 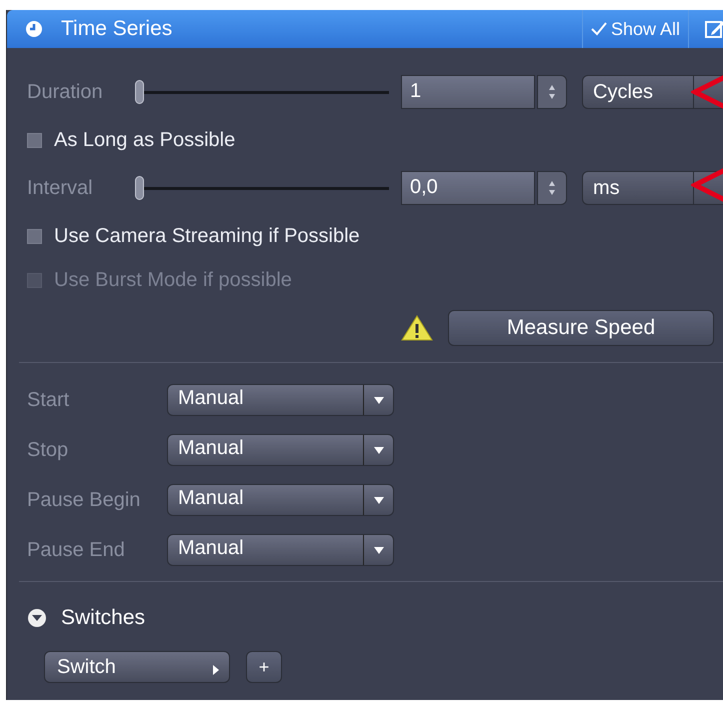 What do you see at coordinates (468, 92) in the screenshot?
I see `number-field: 1` at bounding box center [468, 92].